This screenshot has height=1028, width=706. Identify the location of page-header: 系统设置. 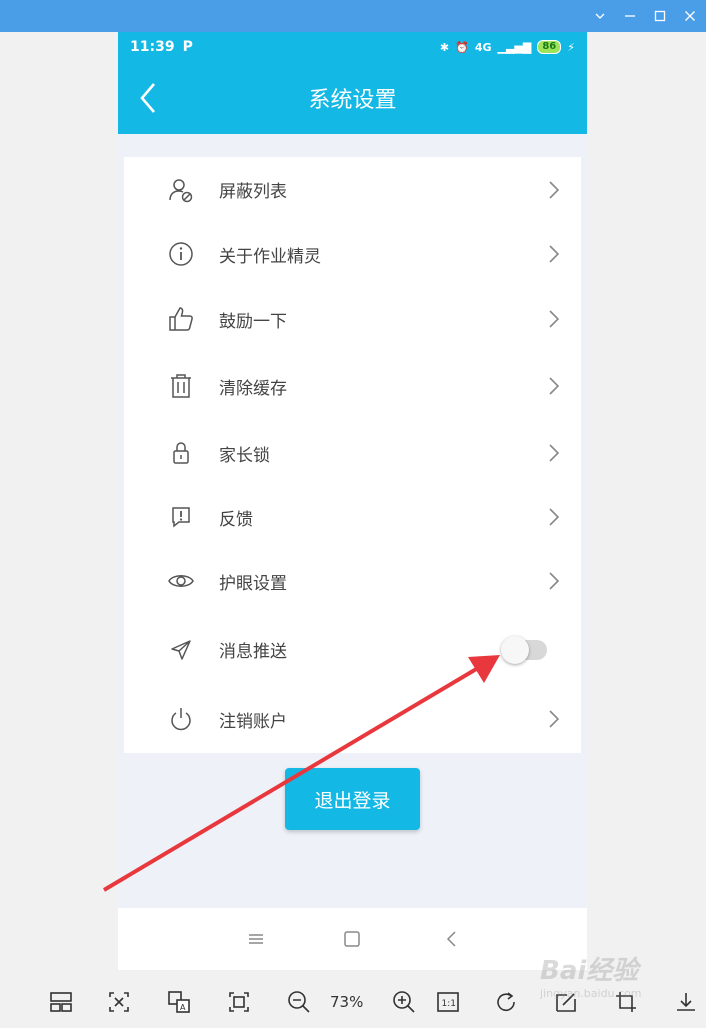
(352, 98).